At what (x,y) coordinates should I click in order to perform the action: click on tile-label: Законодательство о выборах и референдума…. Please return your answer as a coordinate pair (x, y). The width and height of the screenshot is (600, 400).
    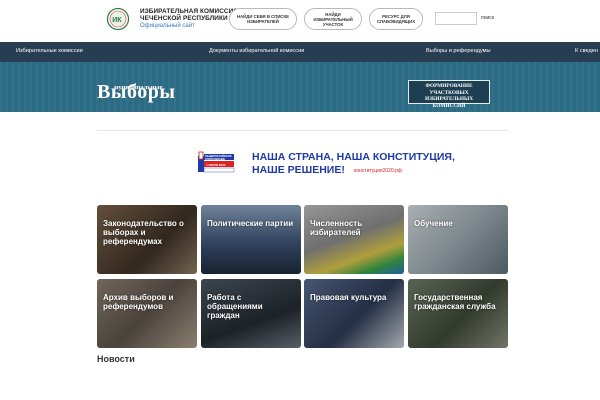
    Looking at the image, I should click on (143, 232).